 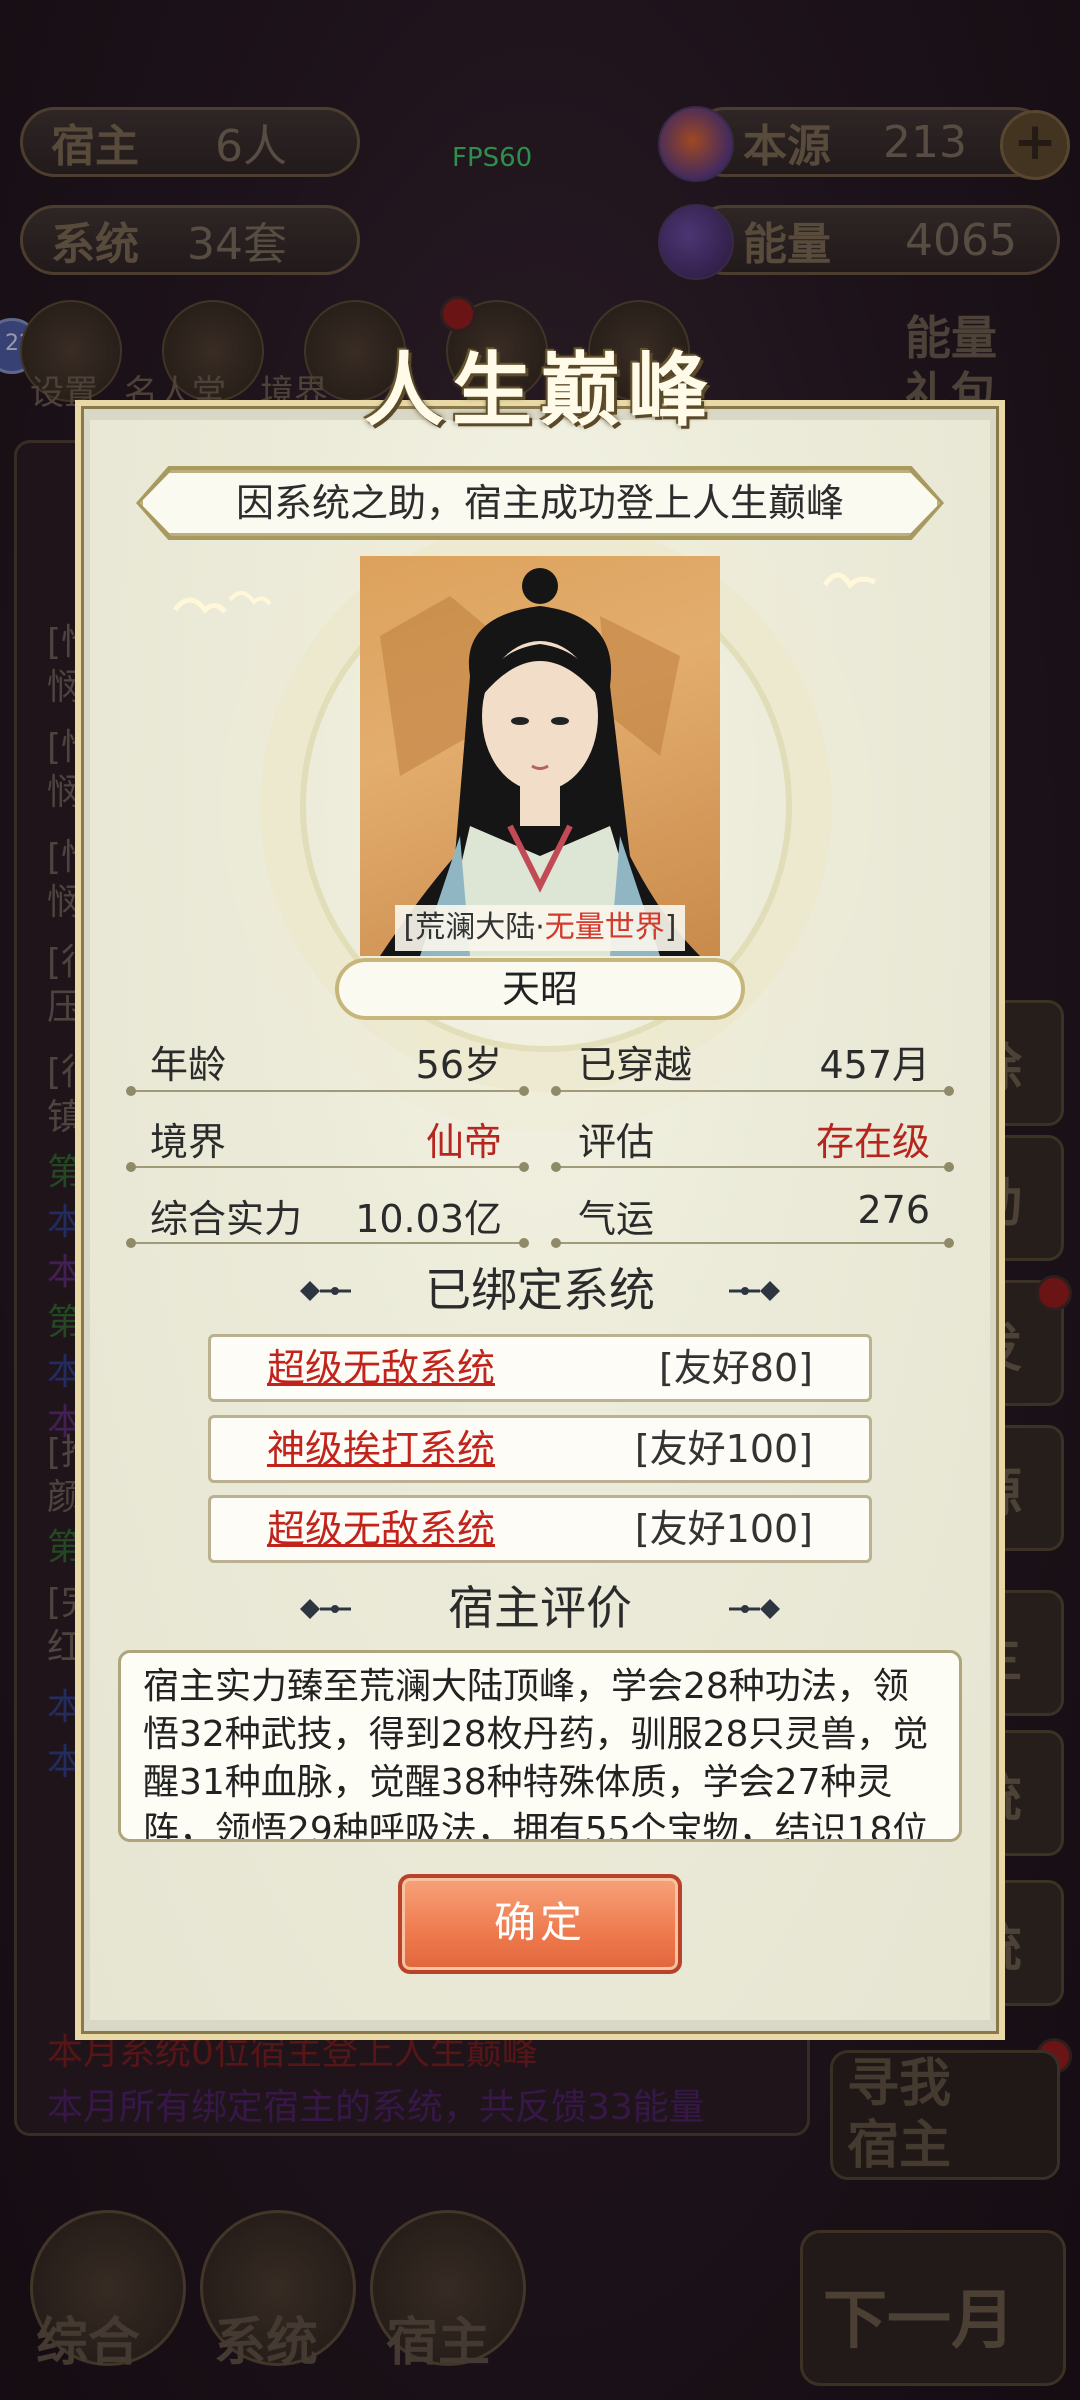 I want to click on host-name: 天昭, so click(x=539, y=989).